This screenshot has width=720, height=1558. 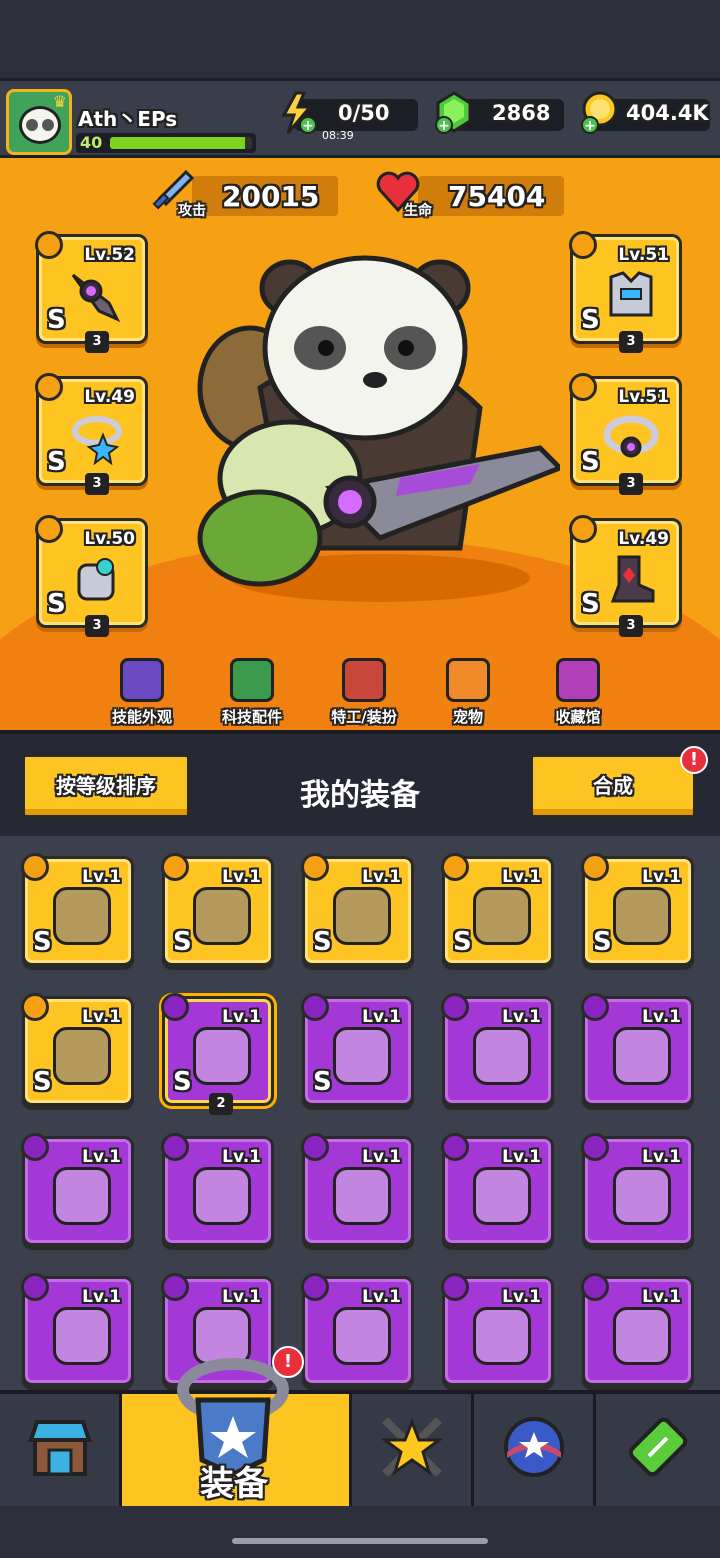 I want to click on star-ball-icon, so click(x=533, y=1447).